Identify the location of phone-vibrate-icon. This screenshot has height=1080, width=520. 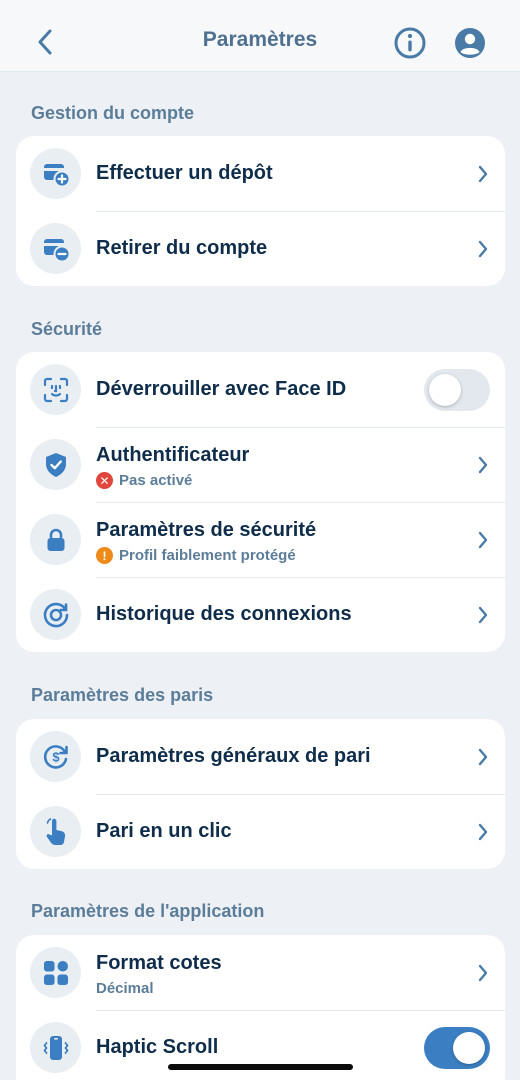
(55, 1047).